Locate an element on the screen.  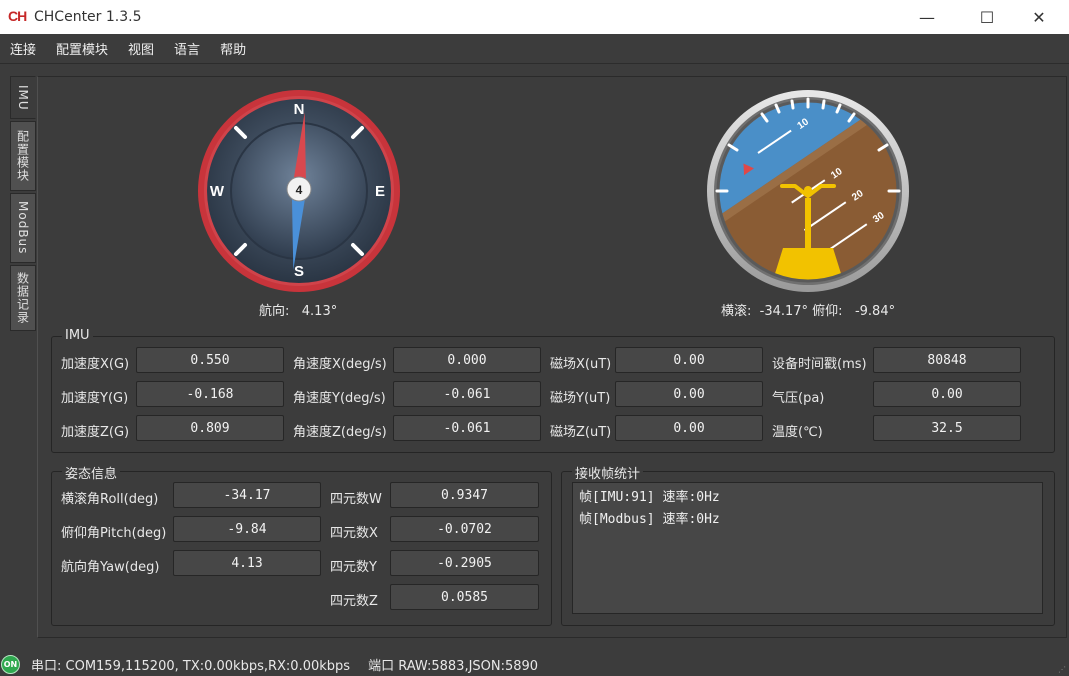
tab-config-module: 配置模块 is located at coordinates (23, 156).